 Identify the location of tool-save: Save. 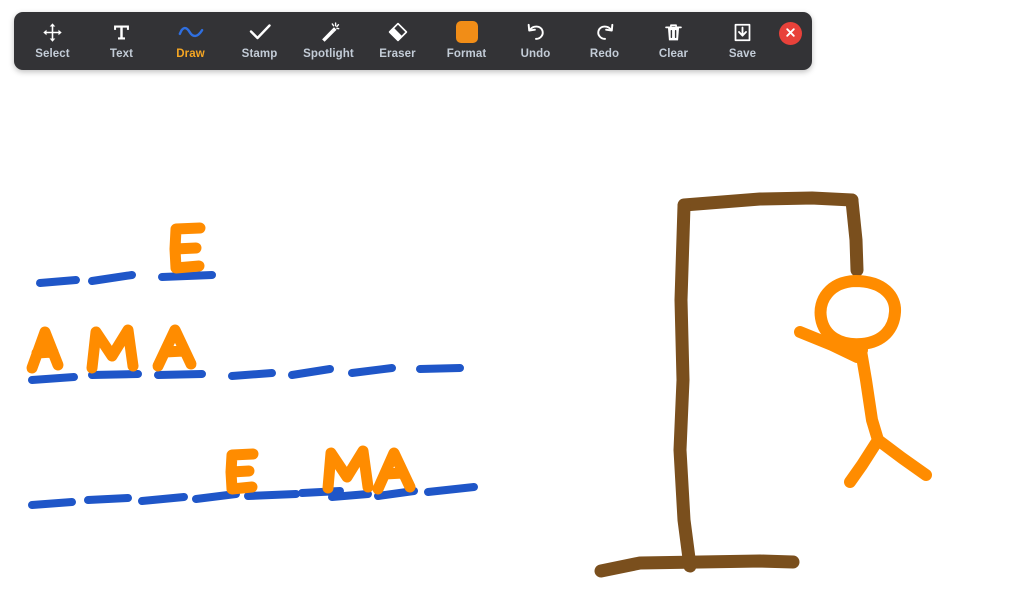
(742, 41).